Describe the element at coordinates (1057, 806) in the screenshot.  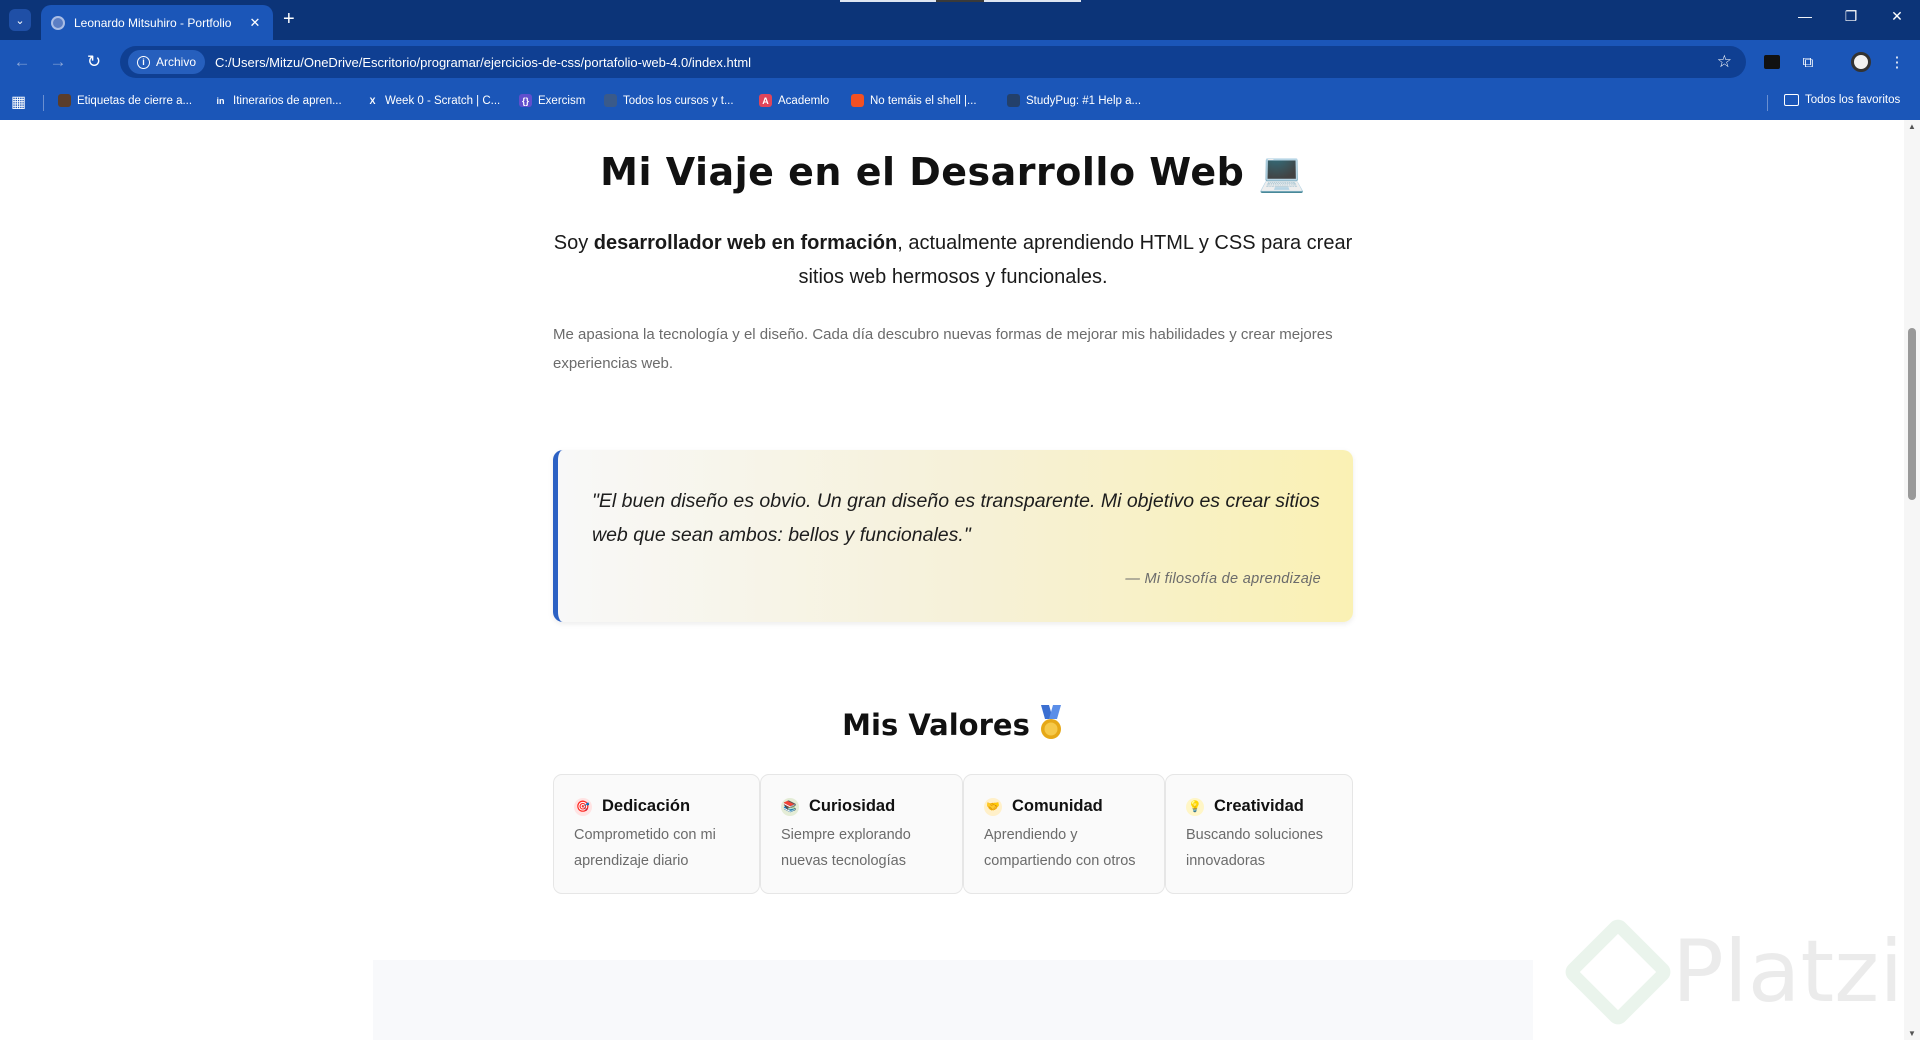
I see `value-card-title-text: Comunidad` at that location.